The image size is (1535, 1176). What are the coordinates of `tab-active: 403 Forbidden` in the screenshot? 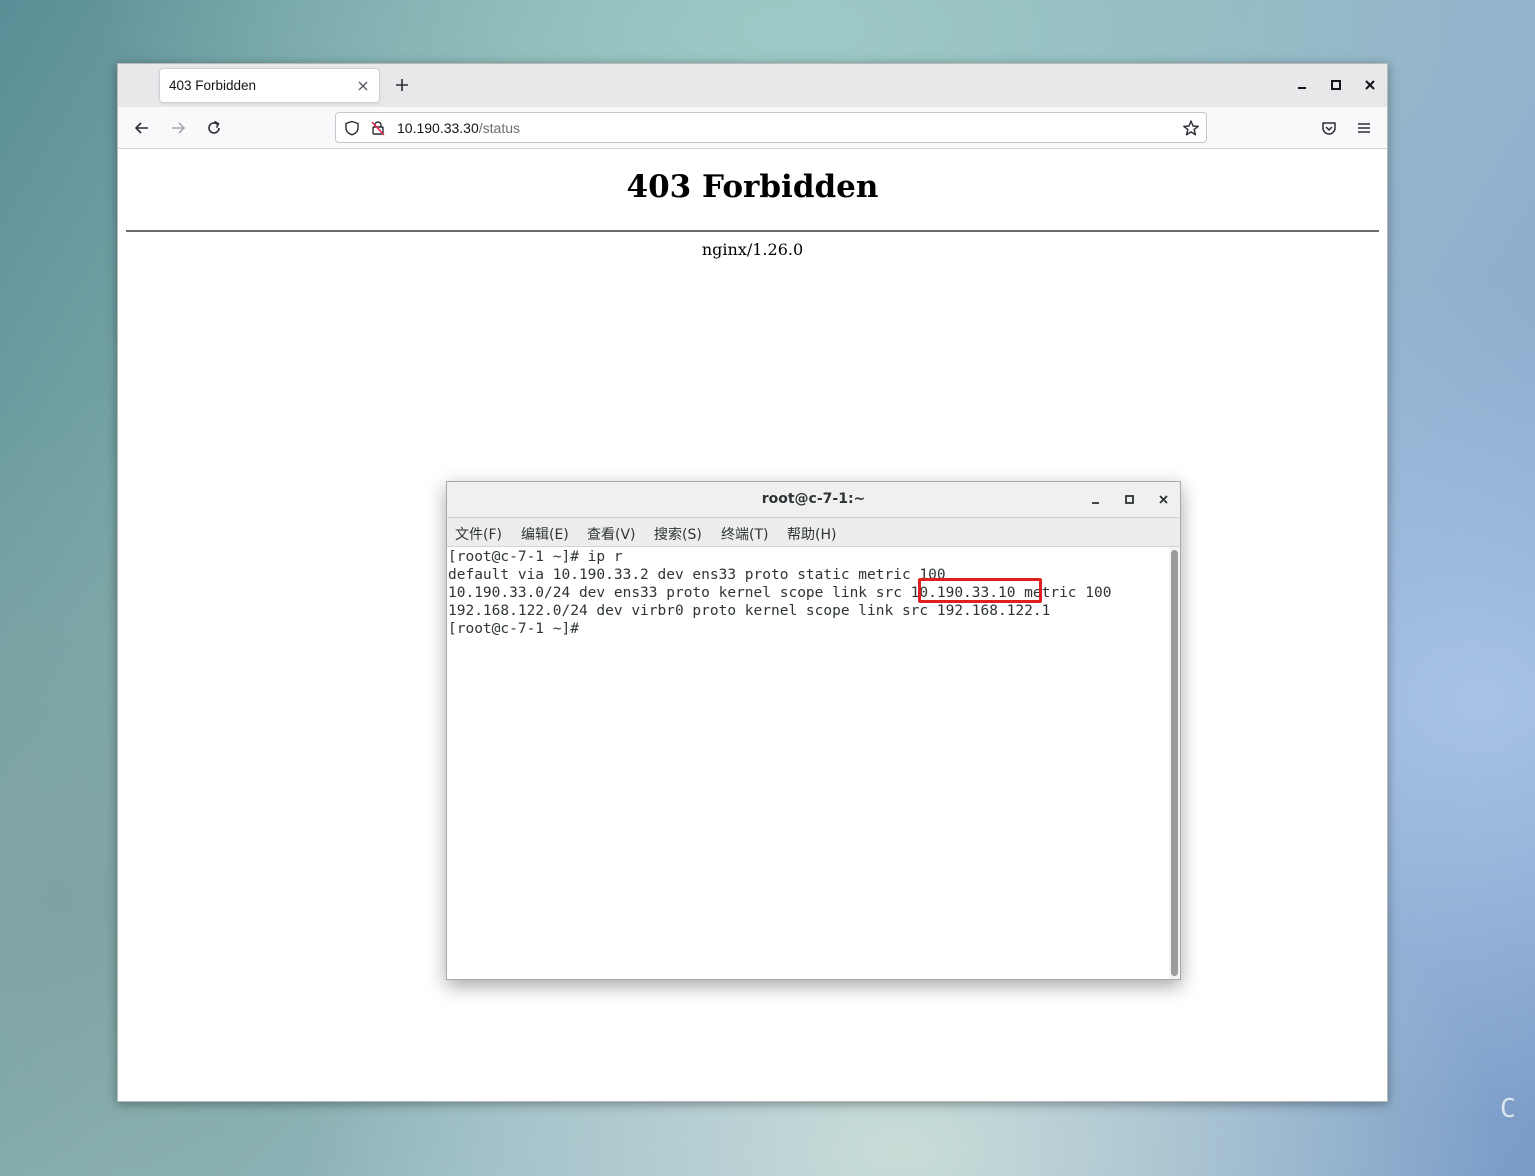 It's located at (269, 85).